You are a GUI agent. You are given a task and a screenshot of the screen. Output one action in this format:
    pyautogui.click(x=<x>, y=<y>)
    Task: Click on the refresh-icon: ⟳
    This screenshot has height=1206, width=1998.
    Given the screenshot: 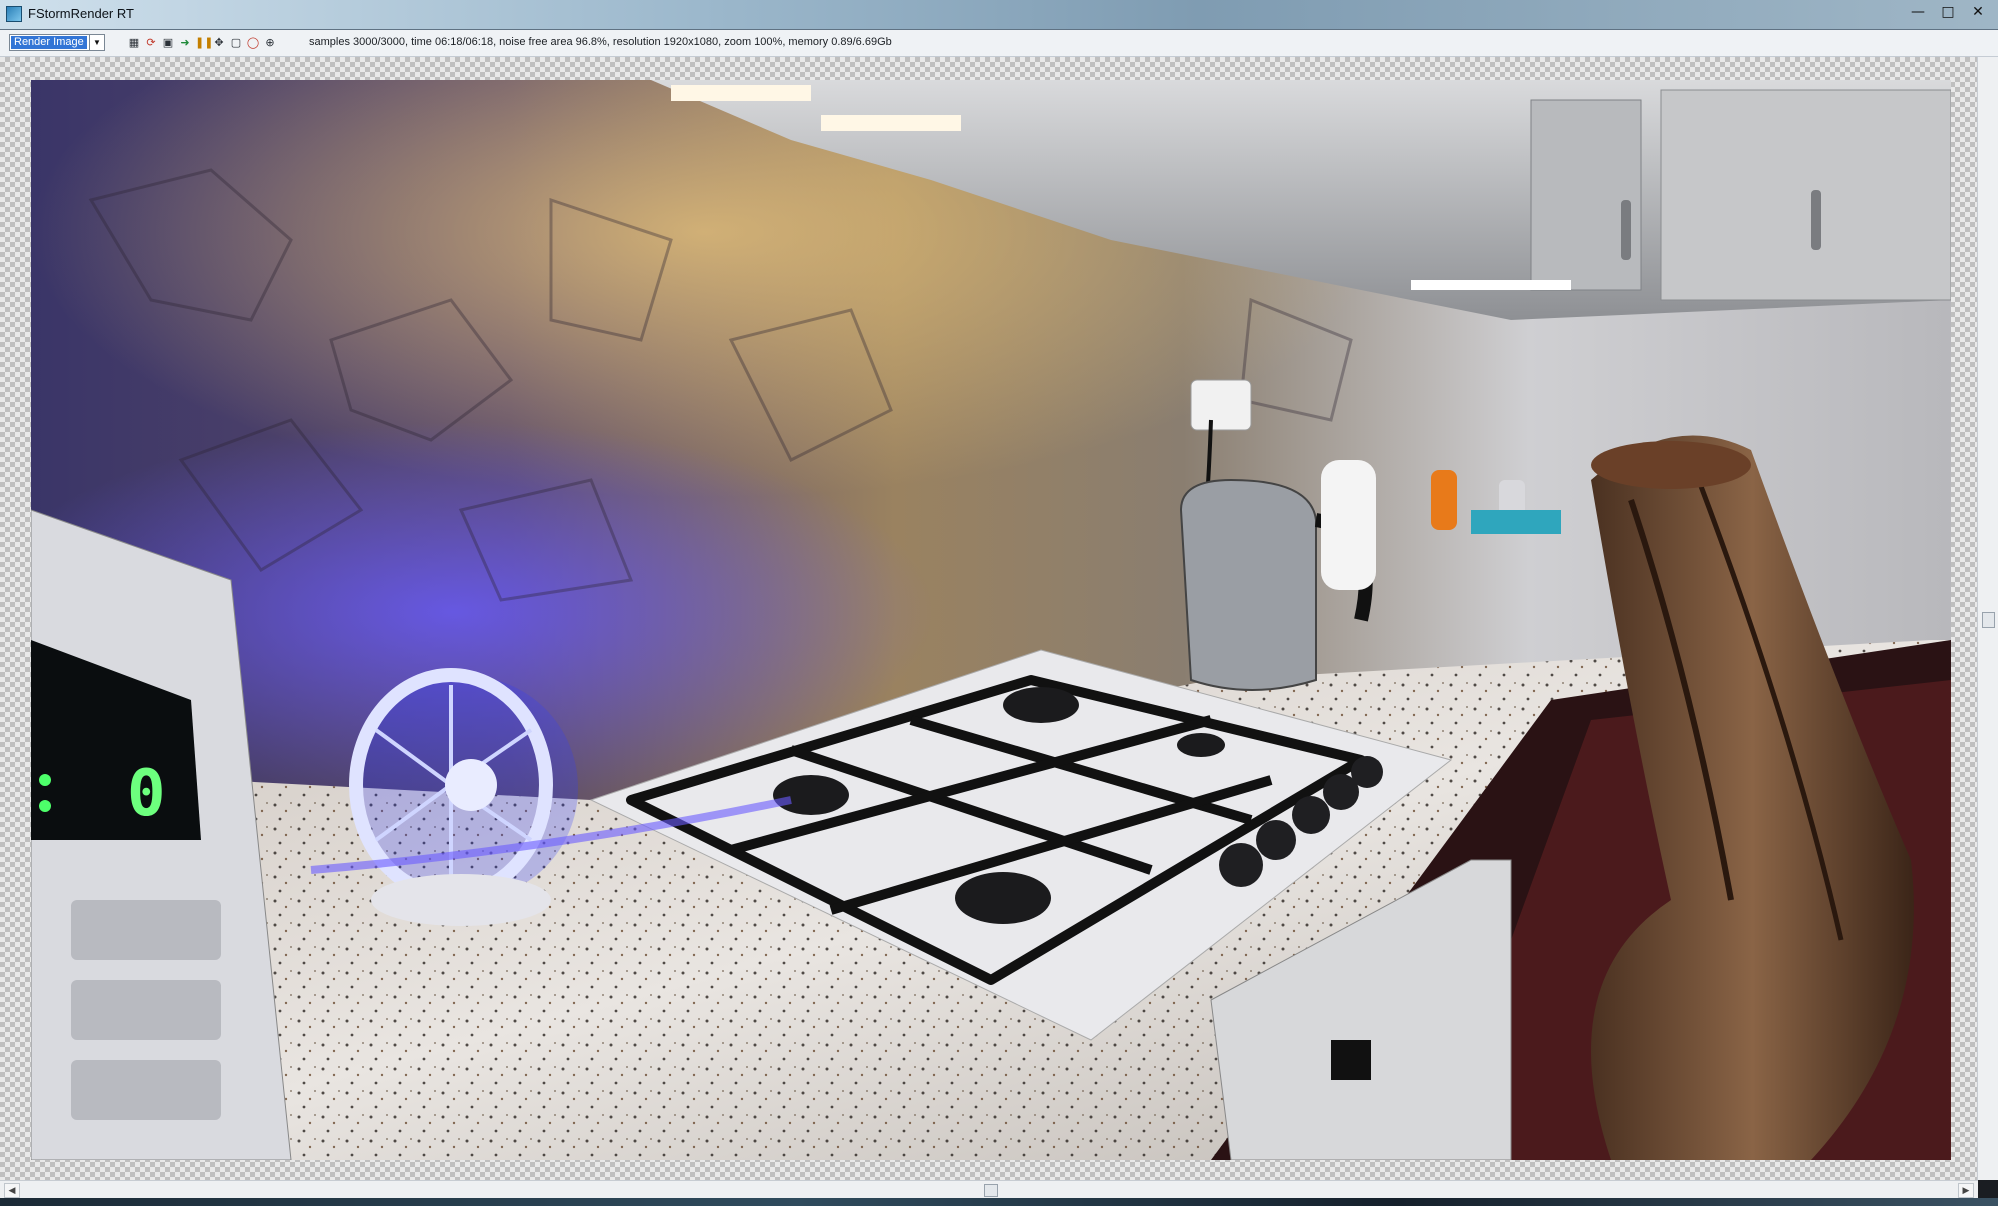 What is the action you would take?
    pyautogui.click(x=151, y=43)
    